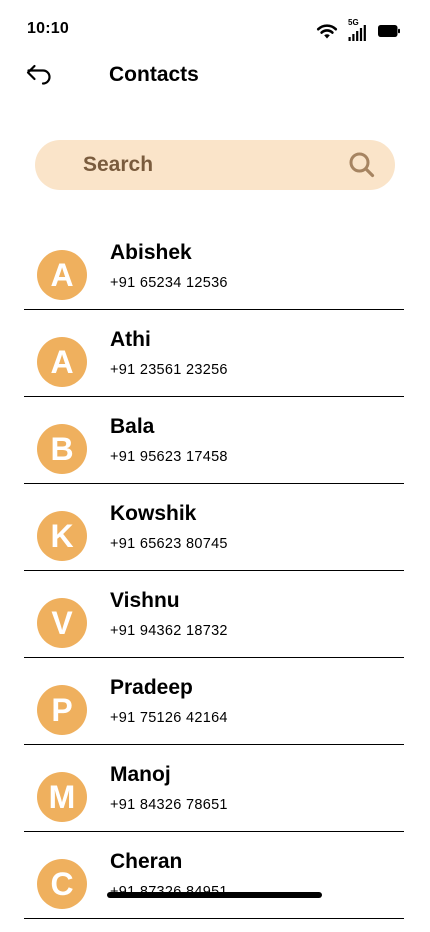 The height and width of the screenshot is (932, 430). Describe the element at coordinates (215, 527) in the screenshot. I see `contact-row: K Kowshik +91 65623 80745` at that location.